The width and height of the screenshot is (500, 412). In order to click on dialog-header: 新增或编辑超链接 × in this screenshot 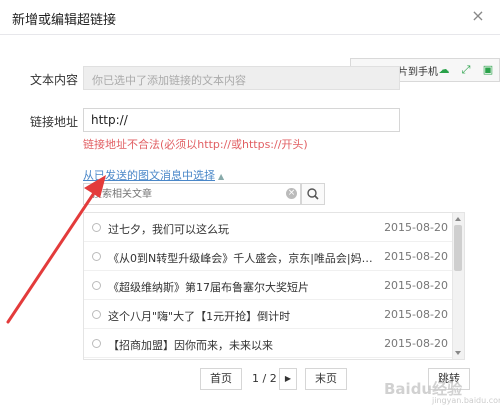, I will do `click(250, 17)`.